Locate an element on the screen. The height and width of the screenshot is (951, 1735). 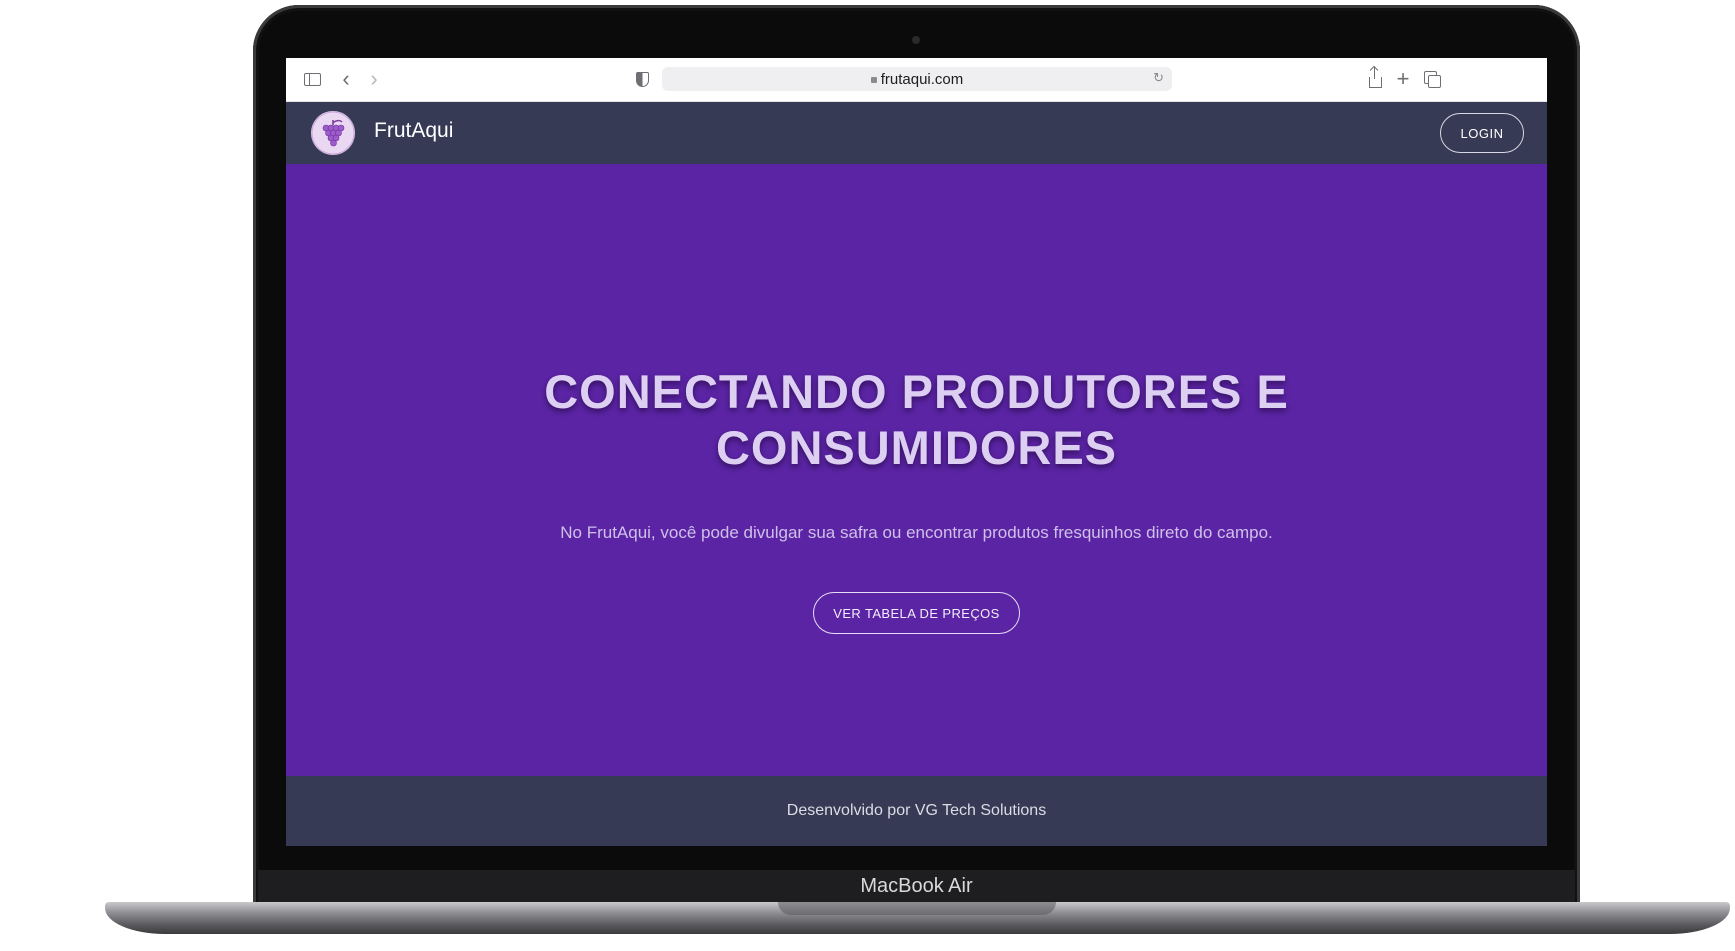
address-bar: frutaqui.com ↻ is located at coordinates (917, 79).